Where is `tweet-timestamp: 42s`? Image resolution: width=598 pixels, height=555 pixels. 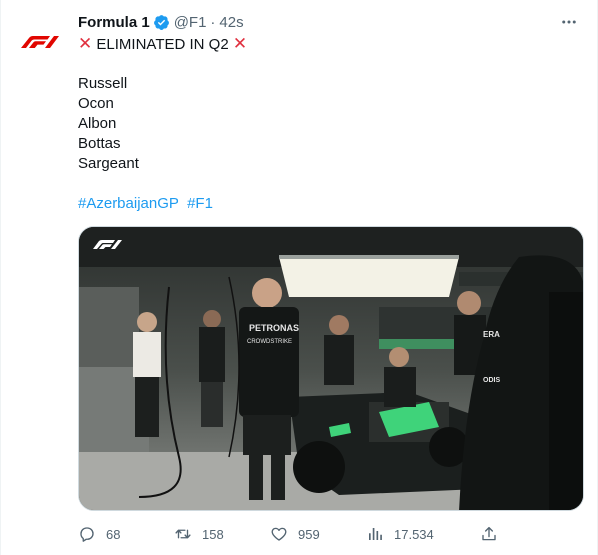 tweet-timestamp: 42s is located at coordinates (231, 22).